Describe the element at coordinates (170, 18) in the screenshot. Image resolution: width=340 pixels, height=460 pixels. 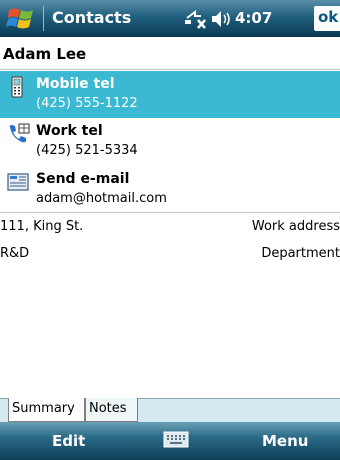
I see `title-bar: Contacts 4:07 ok` at that location.